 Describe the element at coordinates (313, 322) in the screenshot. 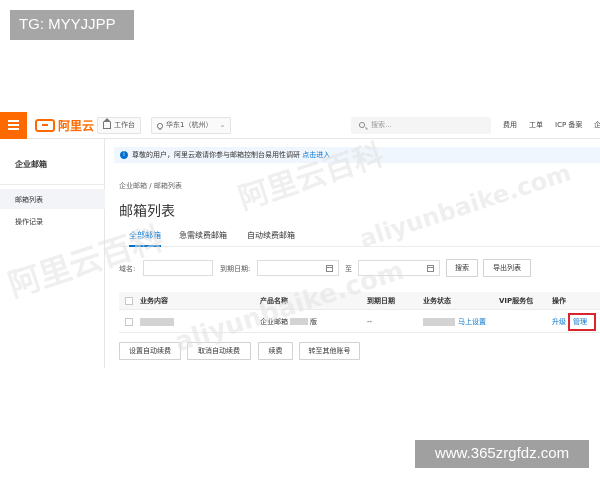

I see `product-name-suffix: 版` at that location.